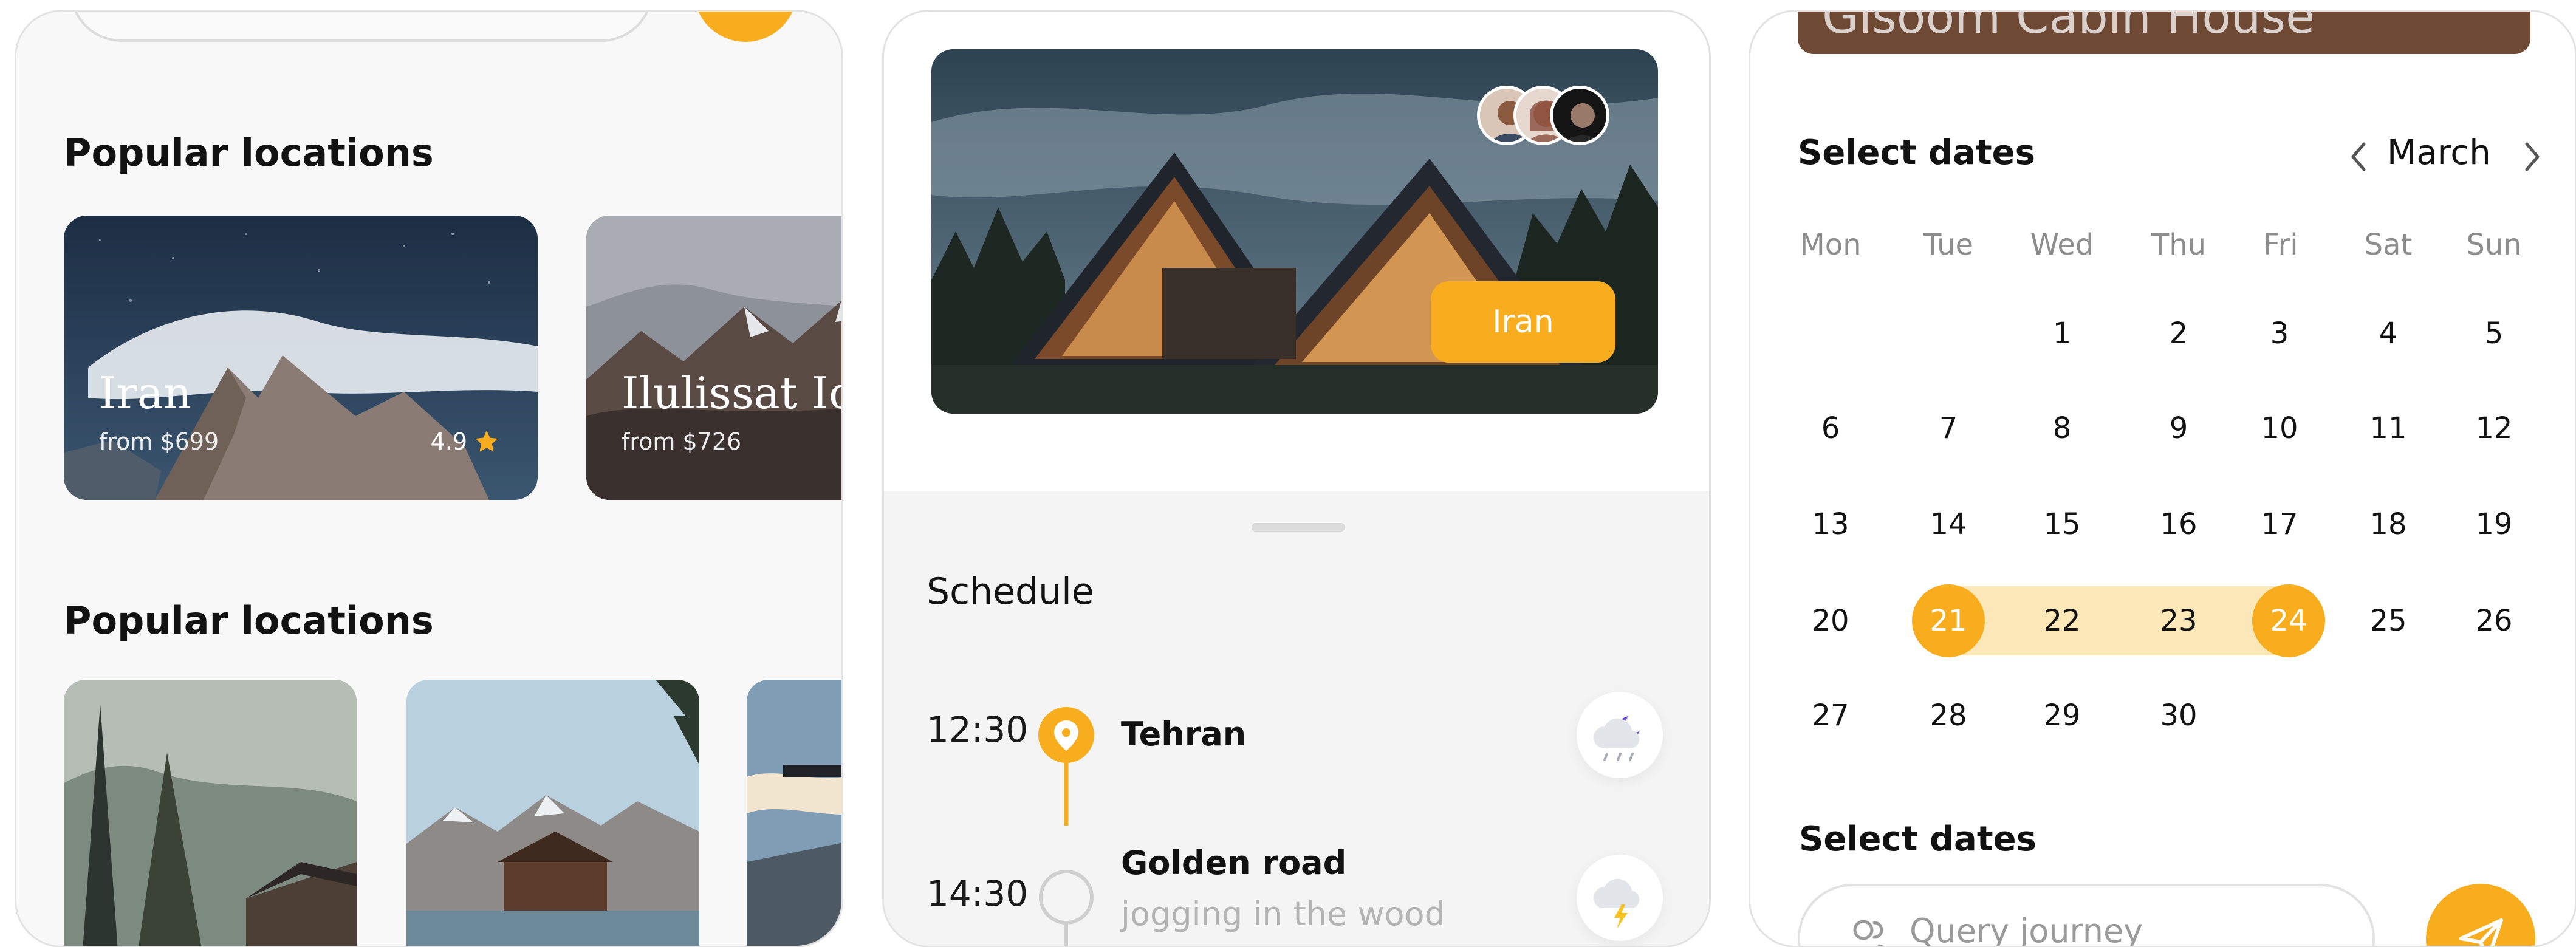 The width and height of the screenshot is (2576, 947). Describe the element at coordinates (2178, 620) in the screenshot. I see `calendar-day-in-range: 23` at that location.